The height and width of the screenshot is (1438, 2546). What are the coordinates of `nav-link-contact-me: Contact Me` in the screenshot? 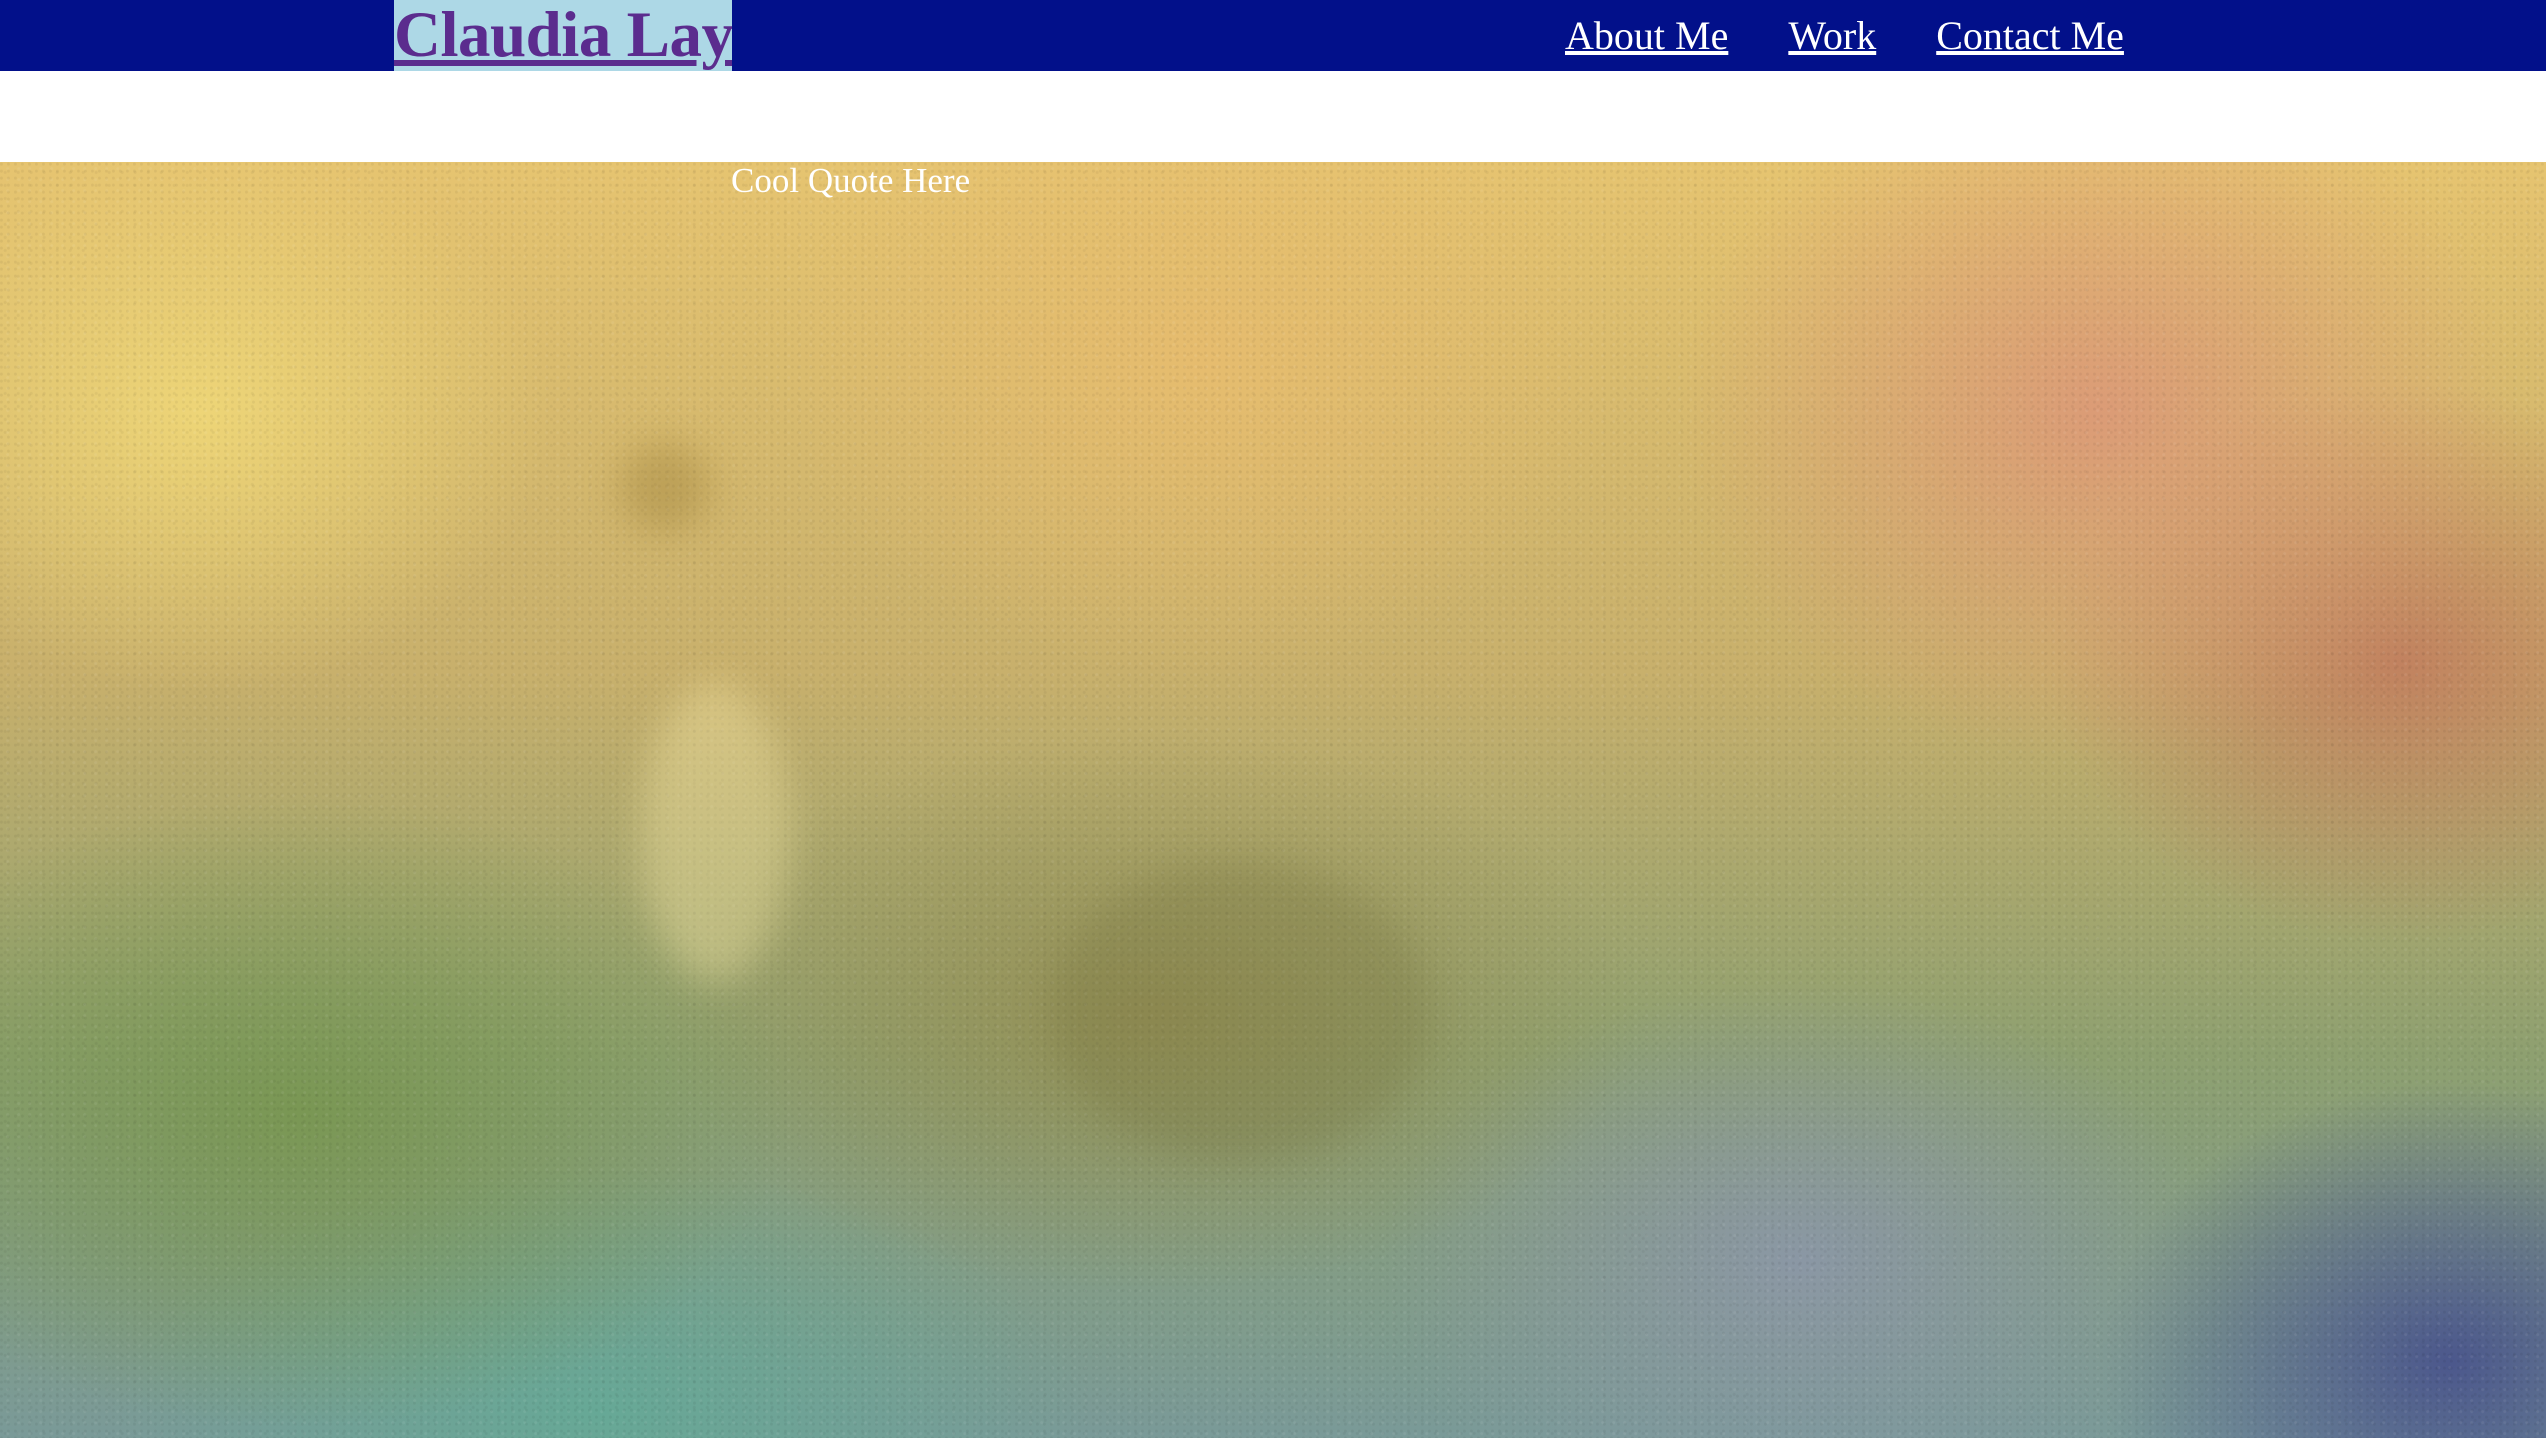 It's located at (2030, 35).